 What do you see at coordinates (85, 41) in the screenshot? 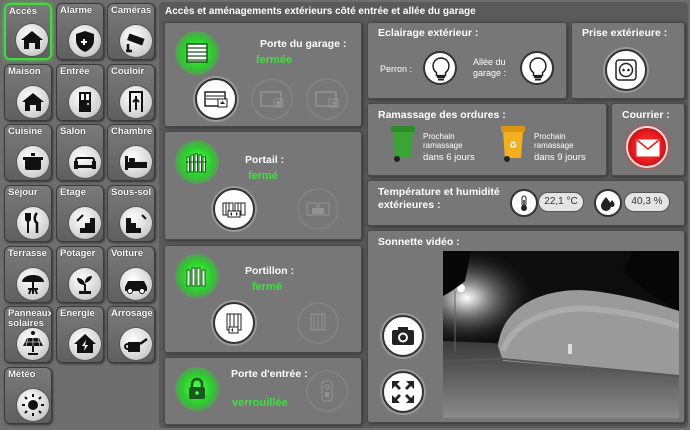
I see `shield-icon` at bounding box center [85, 41].